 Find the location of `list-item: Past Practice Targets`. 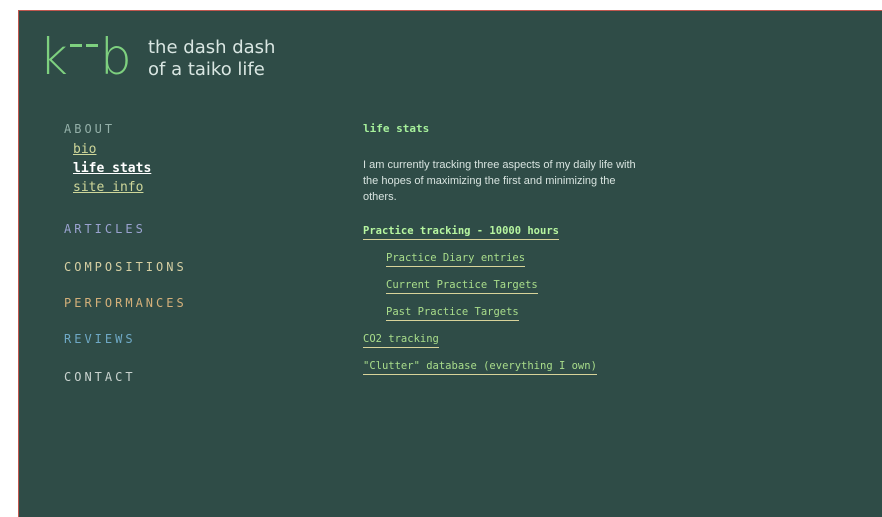

list-item: Past Practice Targets is located at coordinates (573, 313).